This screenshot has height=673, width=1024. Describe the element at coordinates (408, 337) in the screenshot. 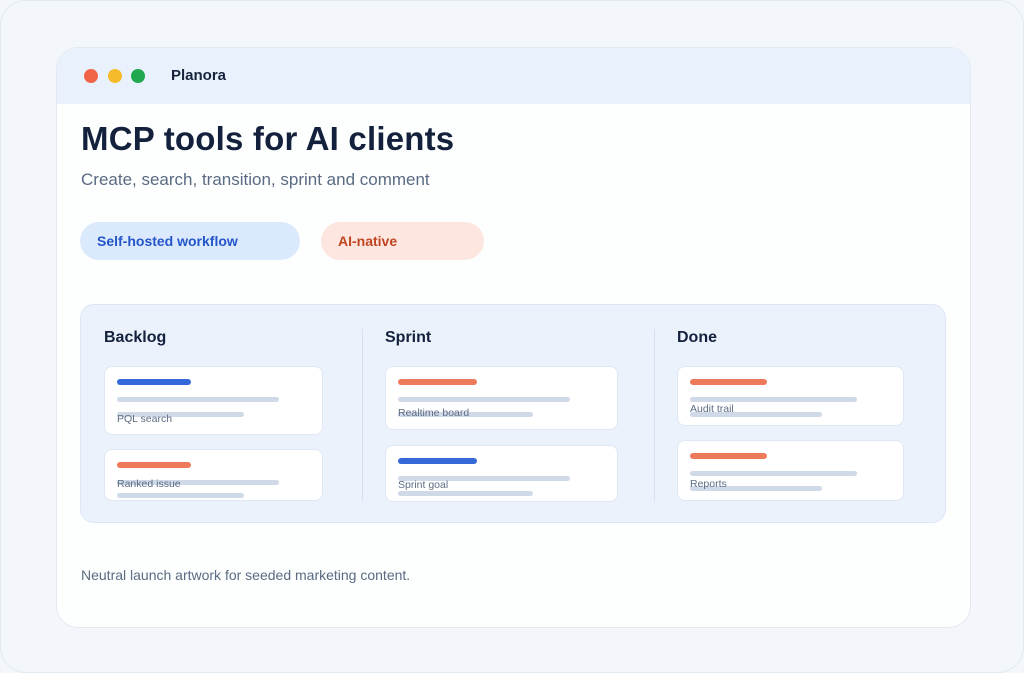

I see `column-title-sprint: Sprint` at that location.